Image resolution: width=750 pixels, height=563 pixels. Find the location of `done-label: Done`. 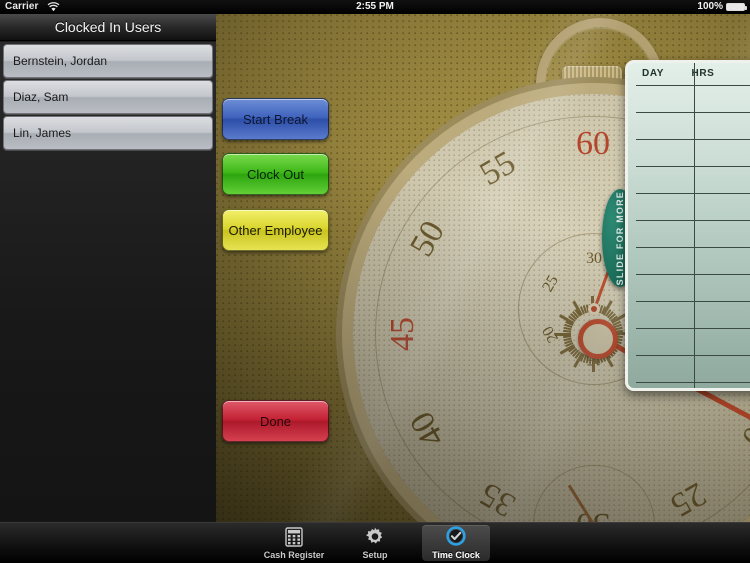

done-label: Done is located at coordinates (275, 421).